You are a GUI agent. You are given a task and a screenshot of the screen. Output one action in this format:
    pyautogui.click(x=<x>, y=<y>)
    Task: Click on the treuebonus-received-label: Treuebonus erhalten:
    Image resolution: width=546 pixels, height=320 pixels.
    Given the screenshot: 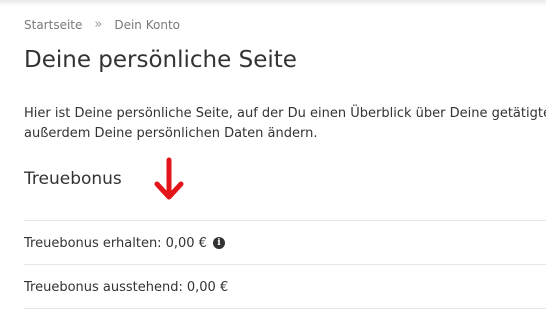 What is the action you would take?
    pyautogui.click(x=93, y=243)
    